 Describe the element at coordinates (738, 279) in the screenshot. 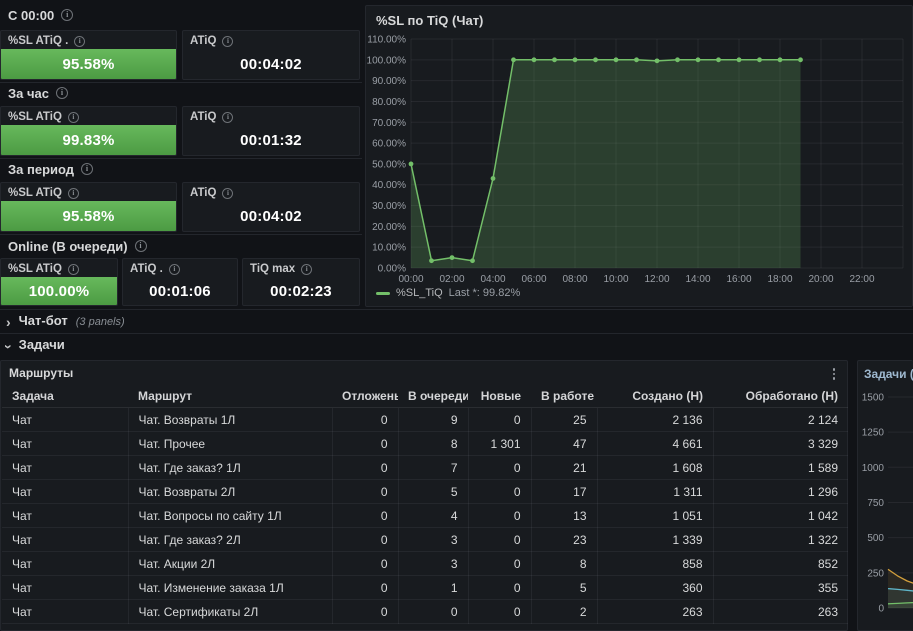

I see `svg-text: 16:00` at that location.